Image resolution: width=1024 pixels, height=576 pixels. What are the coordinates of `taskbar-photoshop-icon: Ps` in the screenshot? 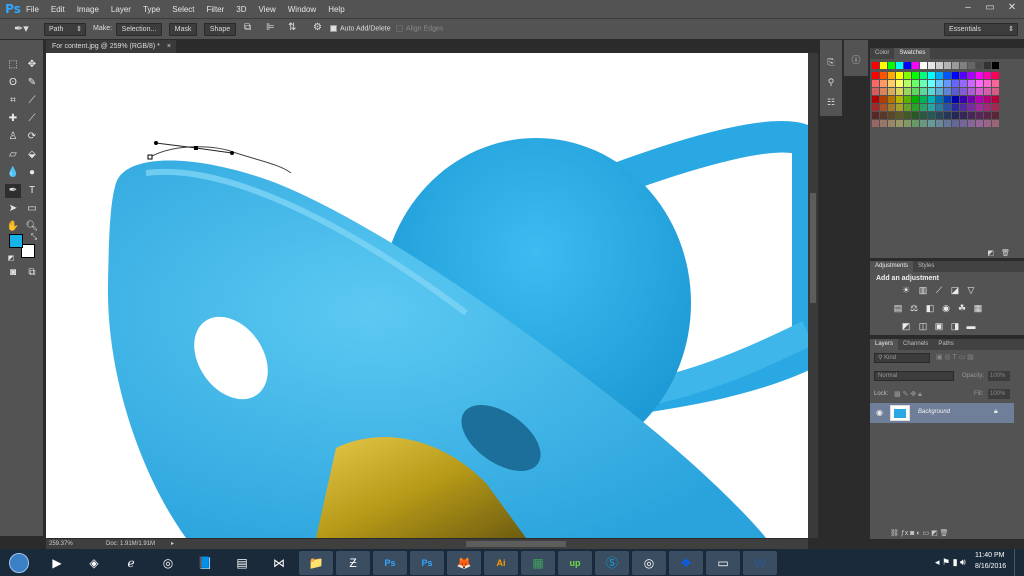 It's located at (427, 563).